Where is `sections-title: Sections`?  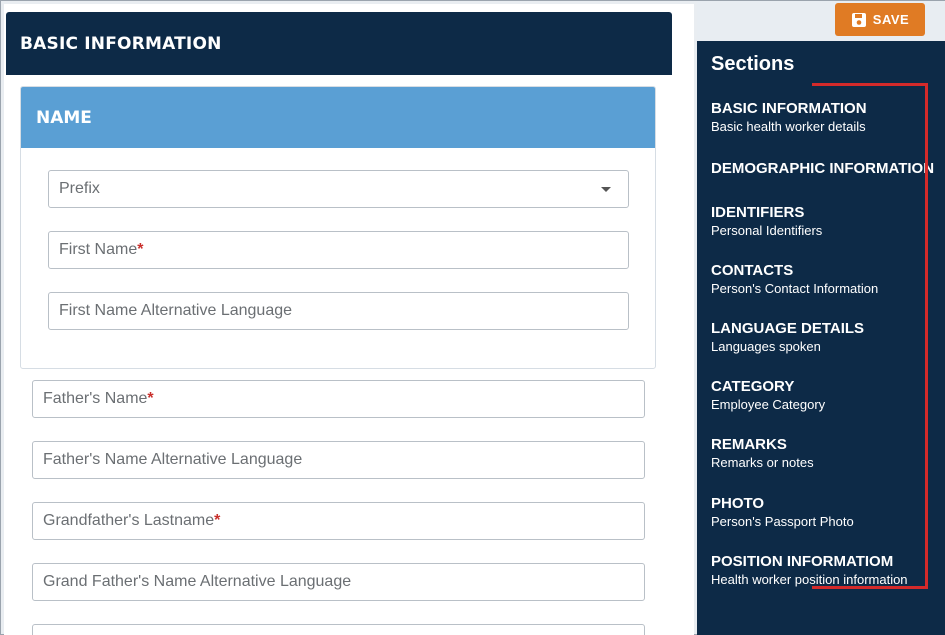 sections-title: Sections is located at coordinates (753, 64).